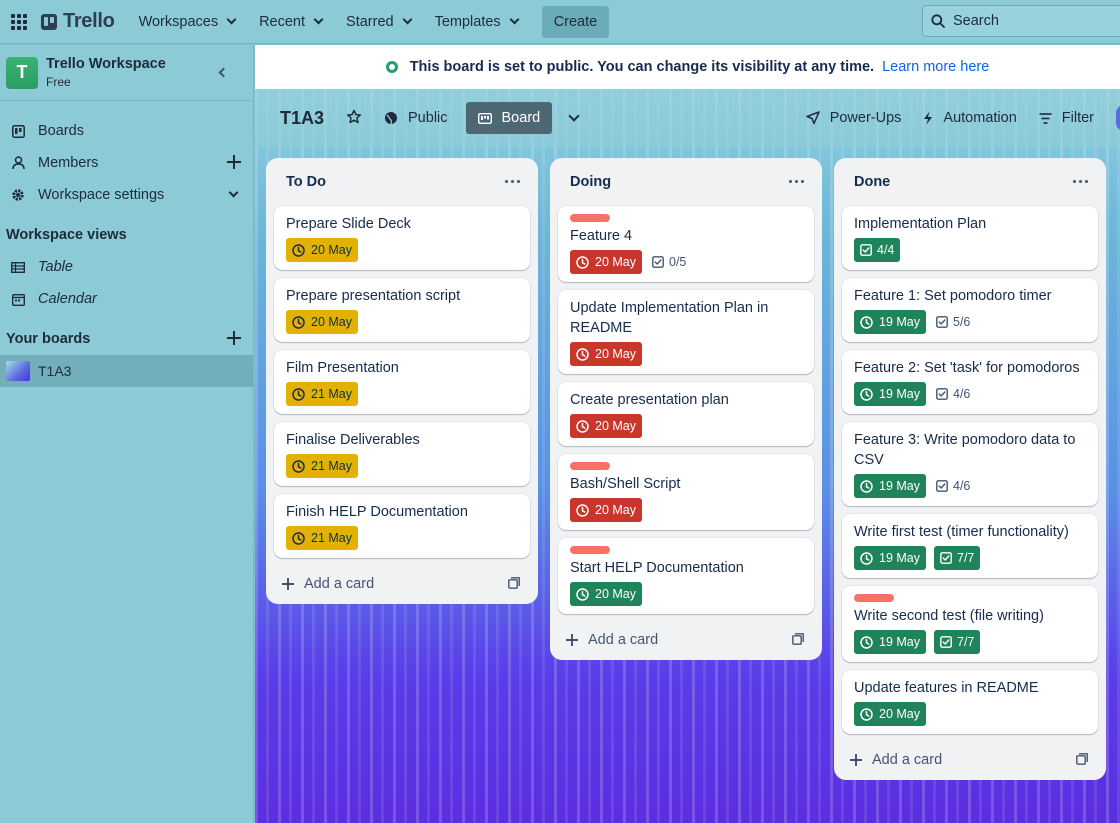  I want to click on card: Bash/Shell Script 20 May, so click(686, 492).